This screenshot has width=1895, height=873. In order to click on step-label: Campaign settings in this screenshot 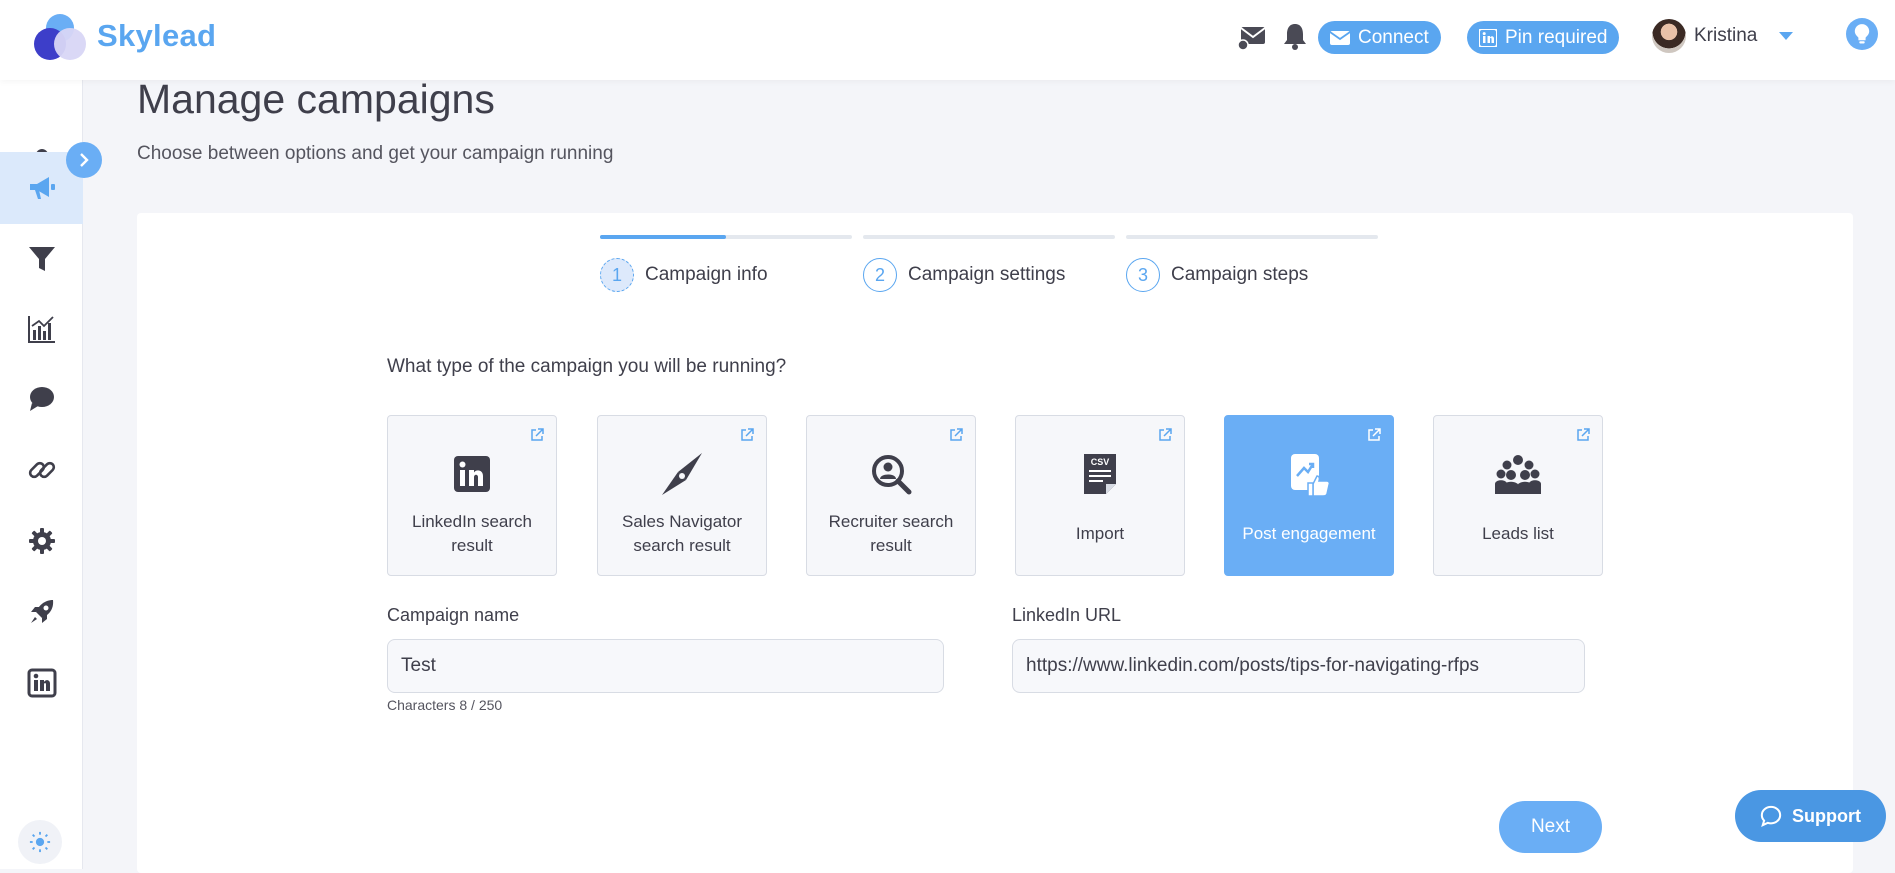, I will do `click(987, 274)`.